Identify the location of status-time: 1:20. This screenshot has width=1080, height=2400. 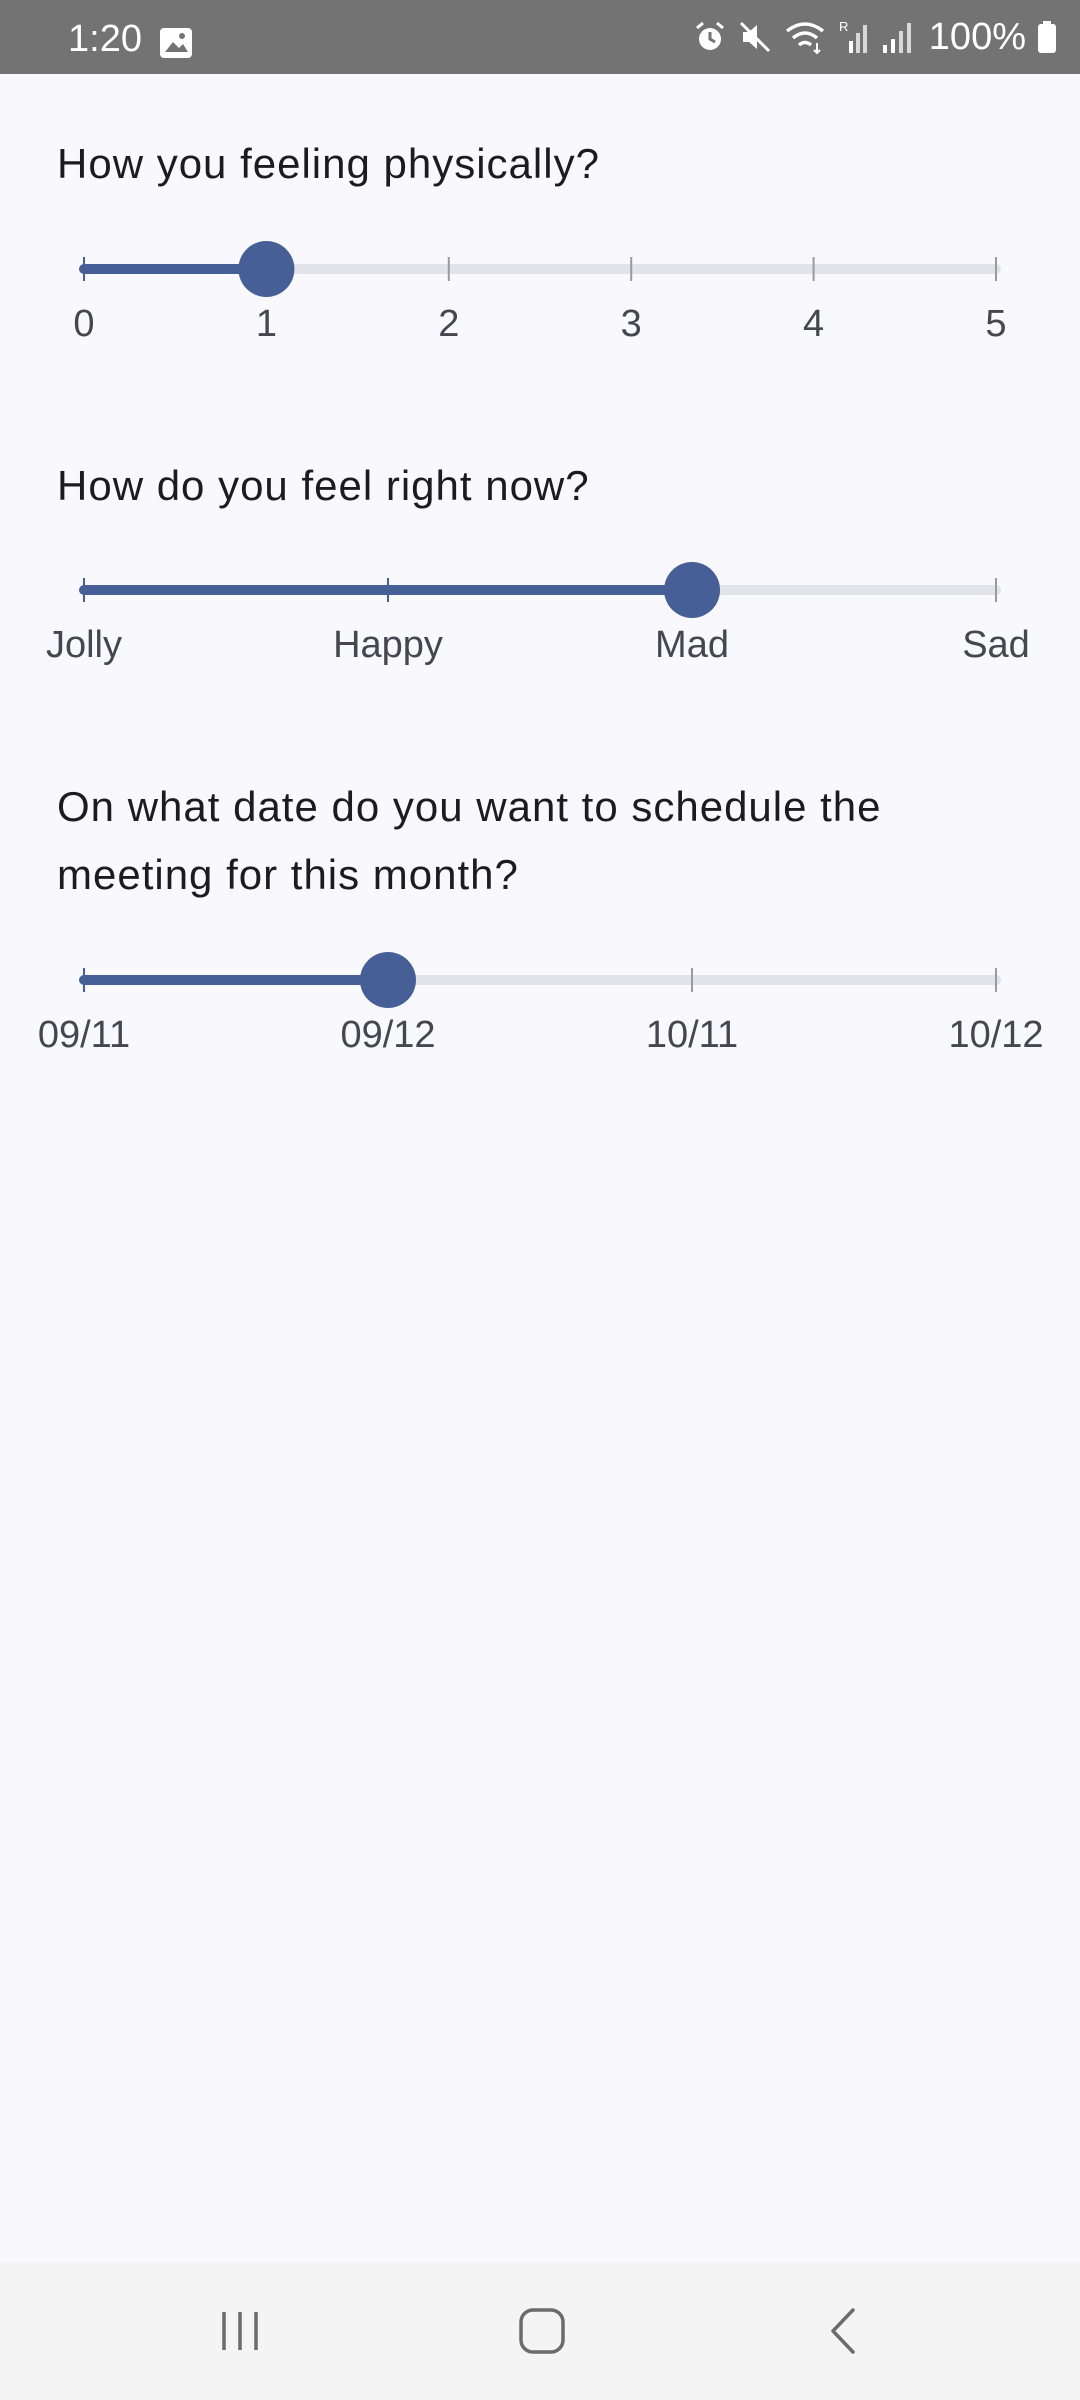
(105, 39).